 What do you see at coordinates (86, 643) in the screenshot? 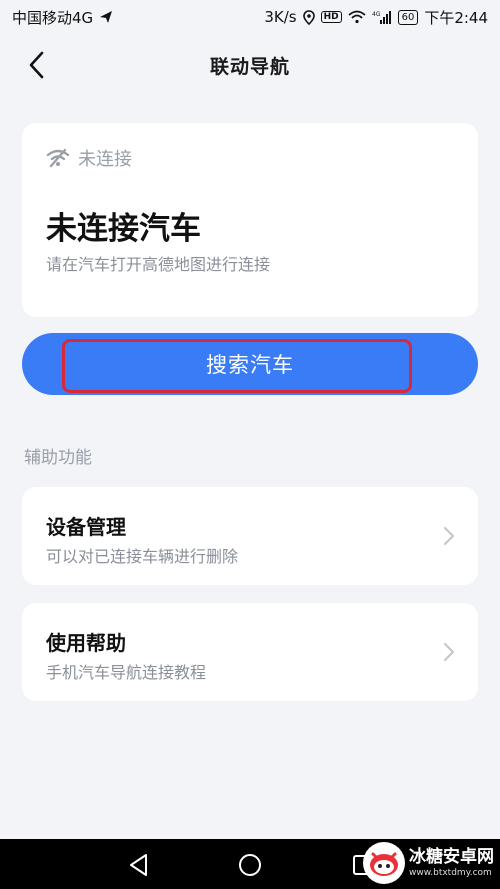
I see `list-item-title: 使用帮助` at bounding box center [86, 643].